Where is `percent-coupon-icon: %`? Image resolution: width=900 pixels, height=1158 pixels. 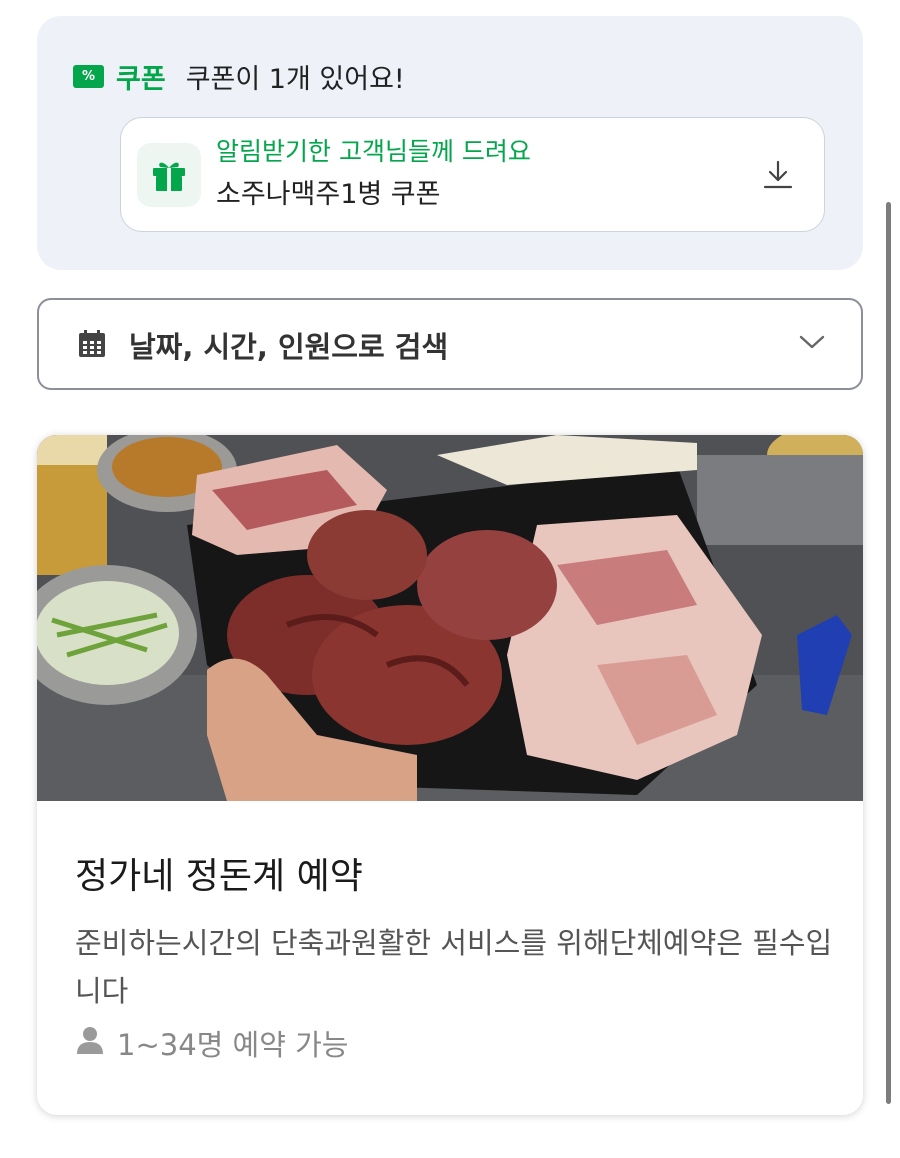
percent-coupon-icon: % is located at coordinates (88, 76).